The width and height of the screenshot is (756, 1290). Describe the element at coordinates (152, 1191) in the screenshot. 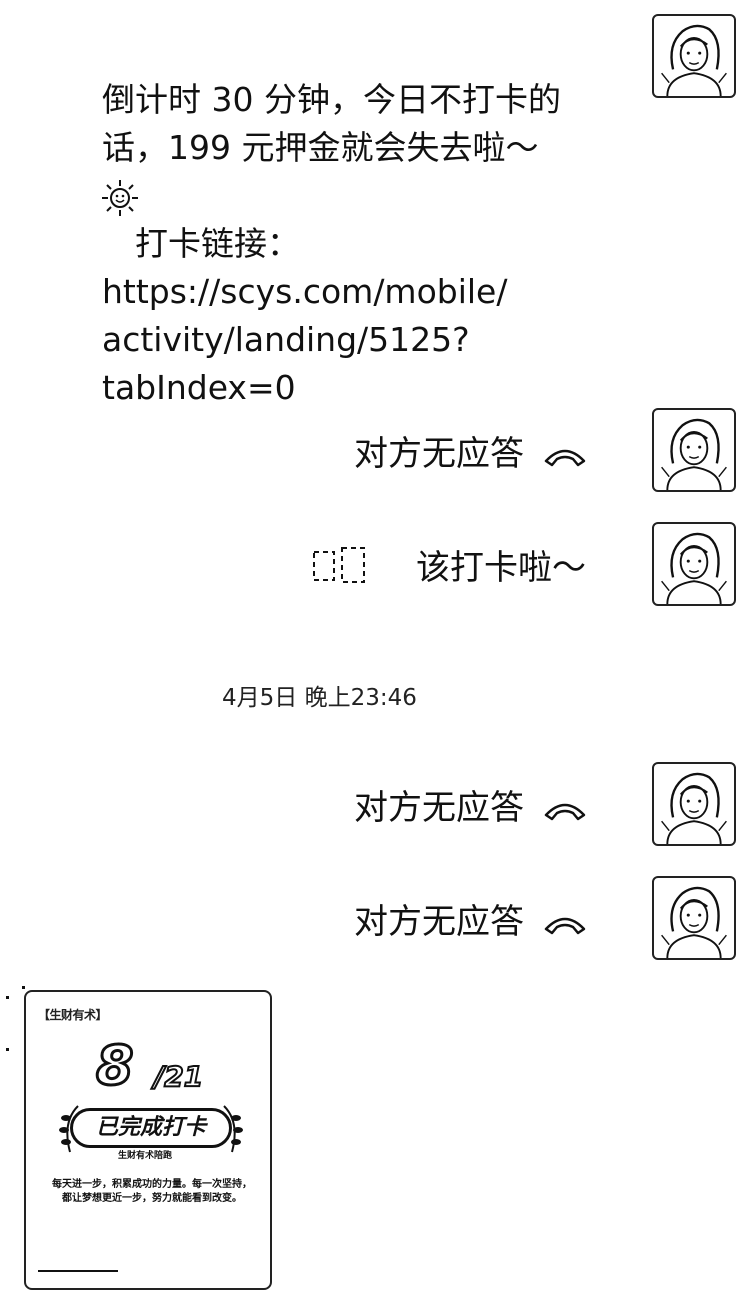

I see `card-quote: 每天进一步，积累成功的力量。每一次坚持，都让梦想更近一步，努力就能看到改变。` at that location.